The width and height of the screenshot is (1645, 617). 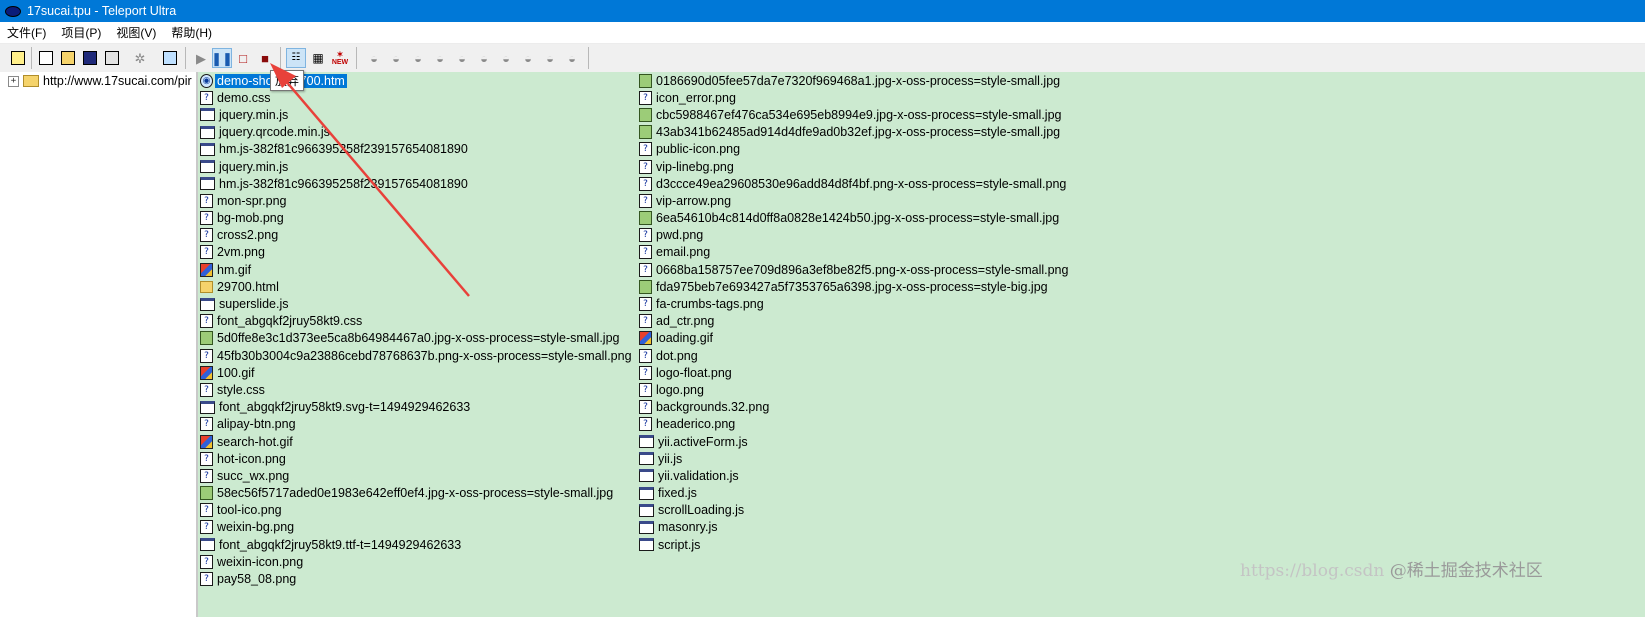 I want to click on file-name: ad_ctr.png, so click(x=685, y=321).